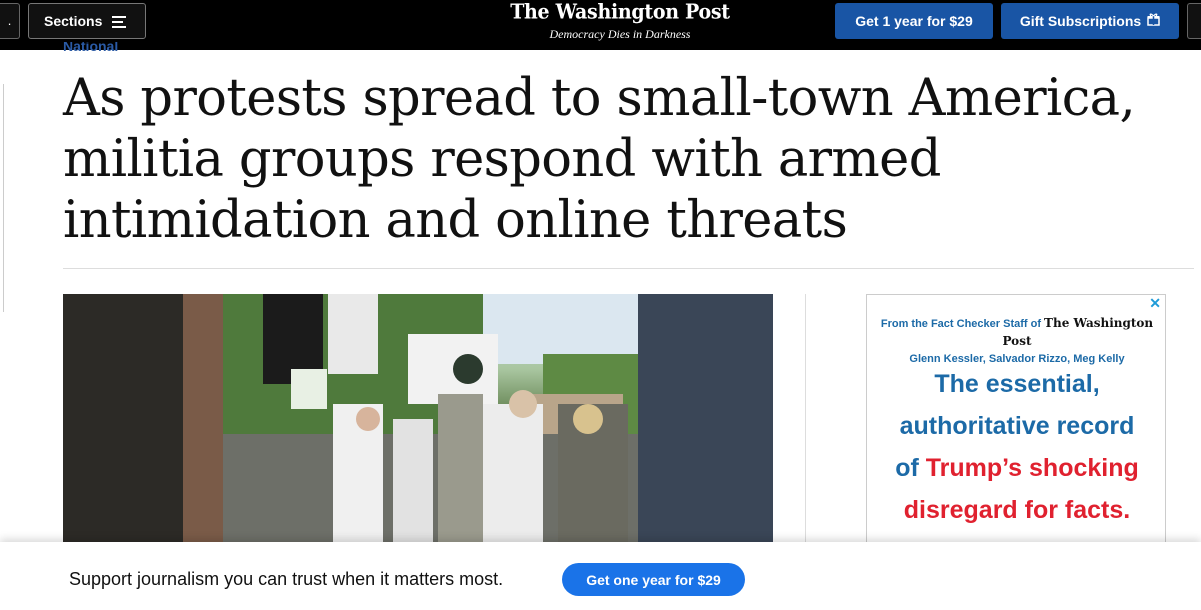 The width and height of the screenshot is (1201, 610). Describe the element at coordinates (1017, 384) in the screenshot. I see `ad-line-1: The essential,` at that location.